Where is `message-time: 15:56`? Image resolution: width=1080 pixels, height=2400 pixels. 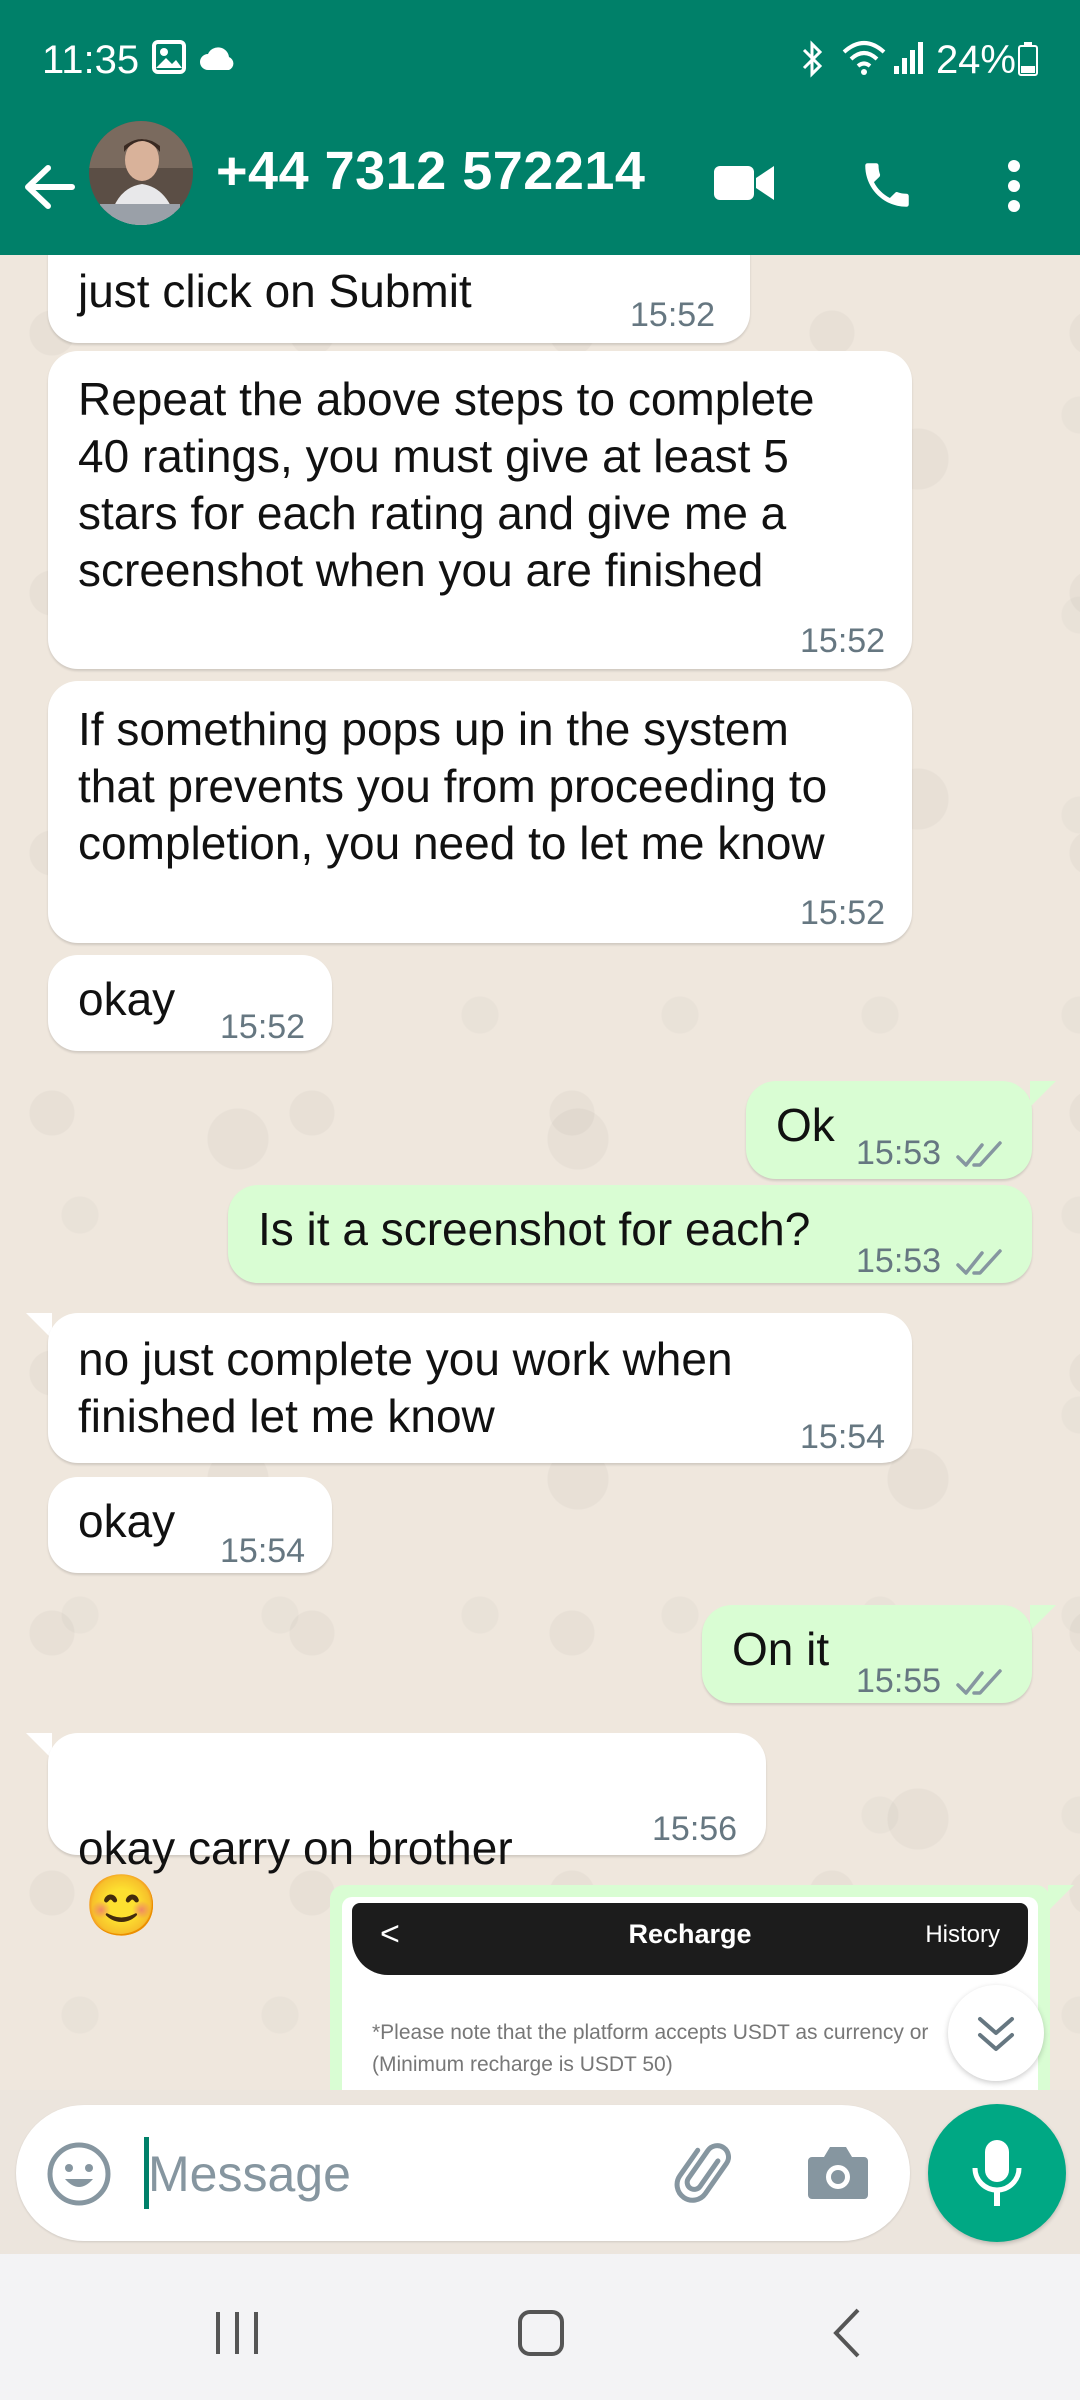
message-time: 15:56 is located at coordinates (695, 1829).